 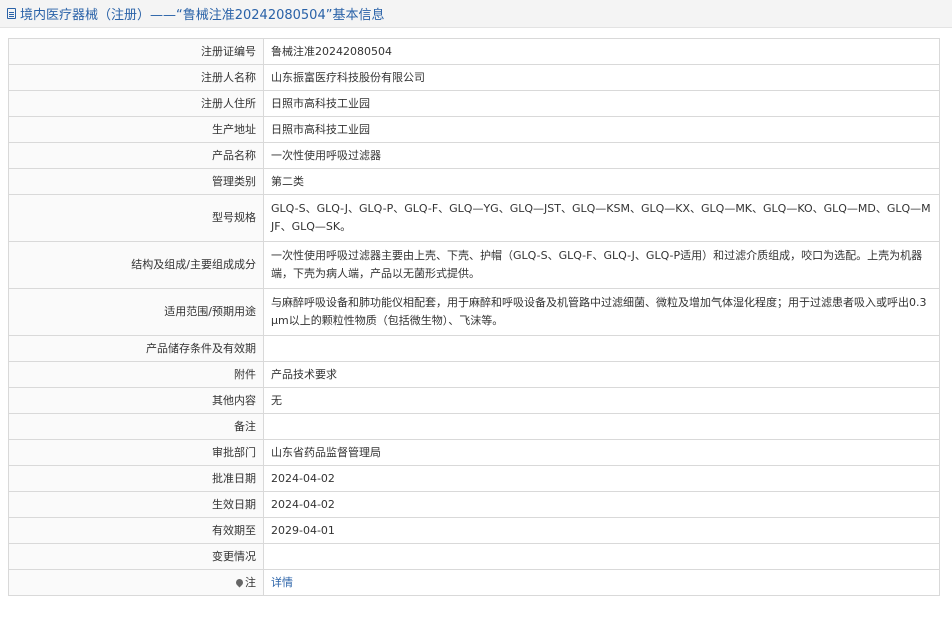 What do you see at coordinates (136, 51) in the screenshot?
I see `row-label: 注册证编号` at bounding box center [136, 51].